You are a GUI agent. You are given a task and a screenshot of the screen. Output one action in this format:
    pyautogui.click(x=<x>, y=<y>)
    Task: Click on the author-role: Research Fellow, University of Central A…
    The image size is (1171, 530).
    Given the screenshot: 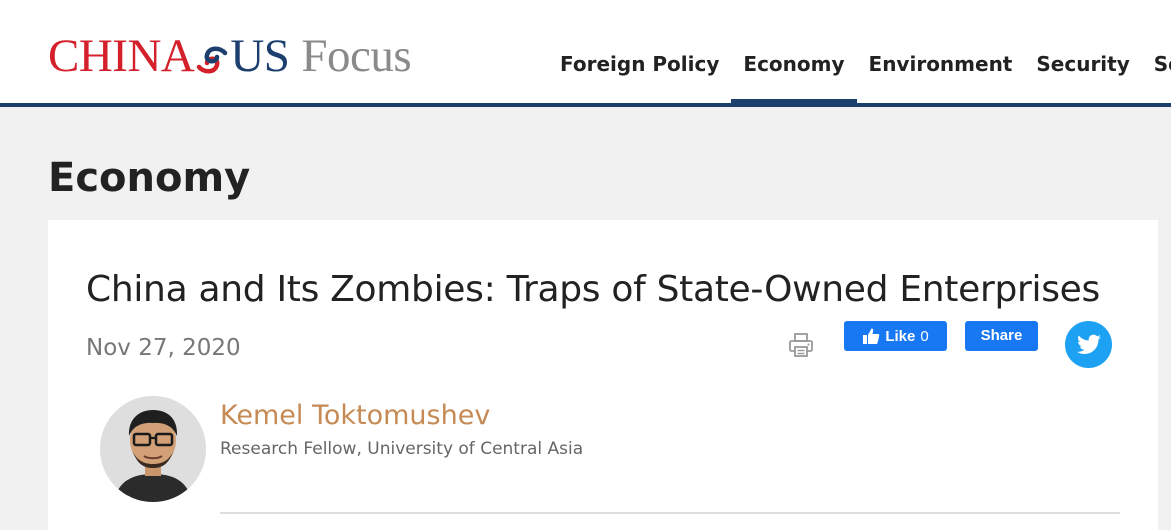 What is the action you would take?
    pyautogui.click(x=402, y=449)
    